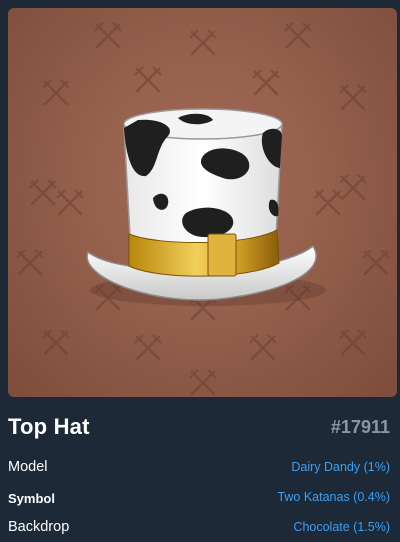 This screenshot has width=400, height=542. What do you see at coordinates (200, 530) in the screenshot?
I see `attribute-row-backdrop: Backdrop Chocolate (1.5%)` at bounding box center [200, 530].